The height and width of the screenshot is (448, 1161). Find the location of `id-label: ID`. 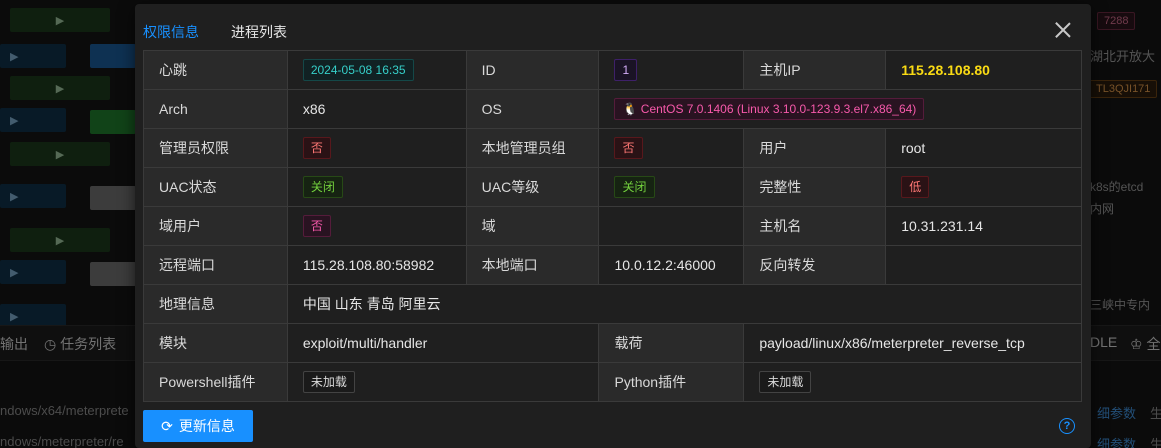

id-label: ID is located at coordinates (532, 70).